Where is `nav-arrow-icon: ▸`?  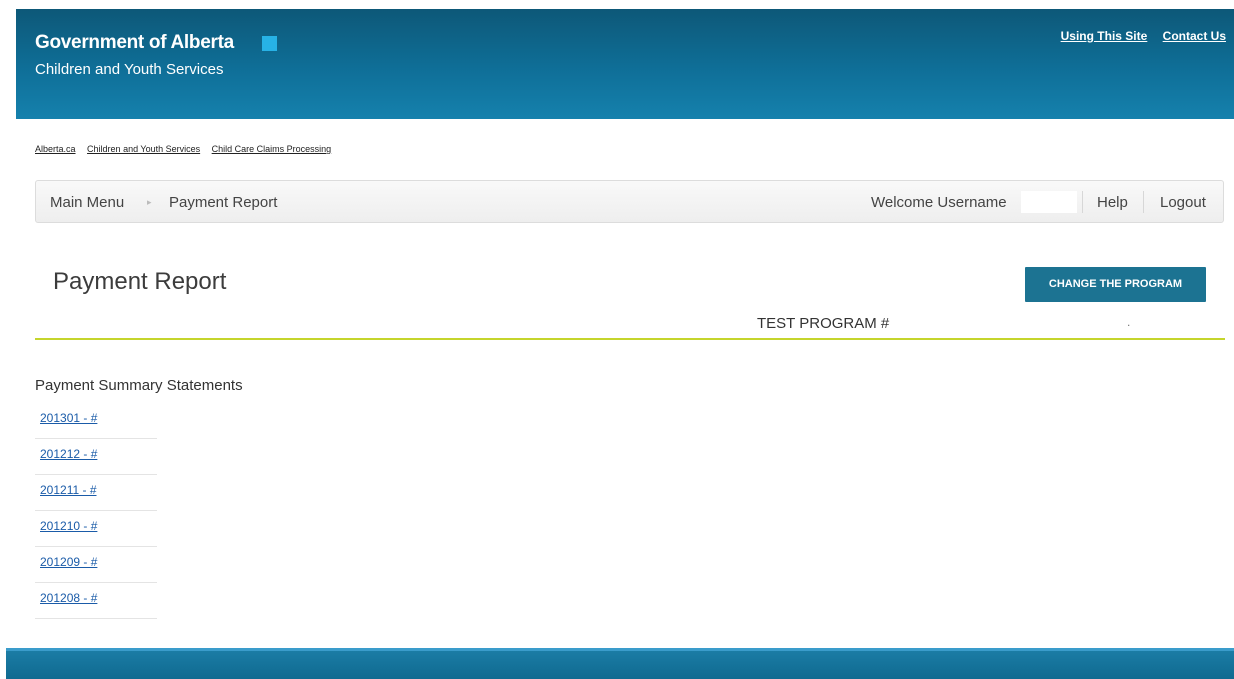
nav-arrow-icon: ▸ is located at coordinates (149, 202).